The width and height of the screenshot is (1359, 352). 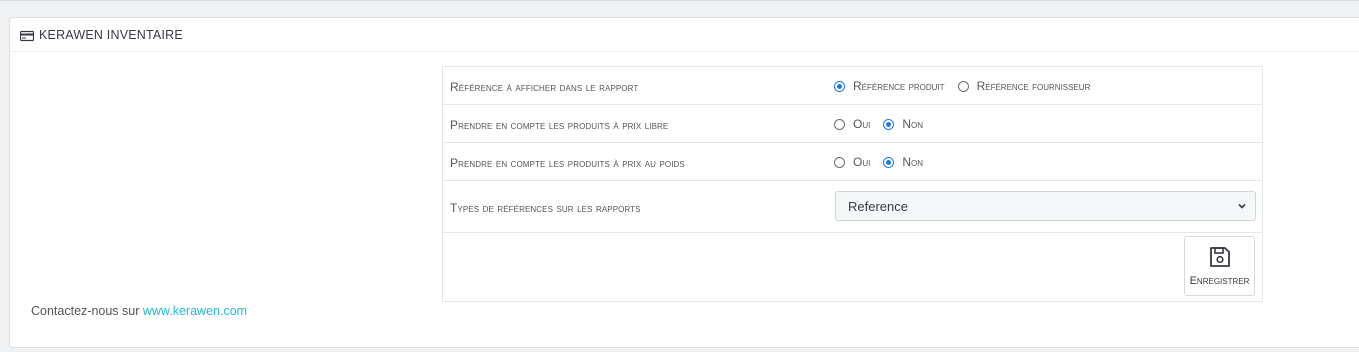 I want to click on radio-prix-au-poids-non: Non, so click(x=903, y=162).